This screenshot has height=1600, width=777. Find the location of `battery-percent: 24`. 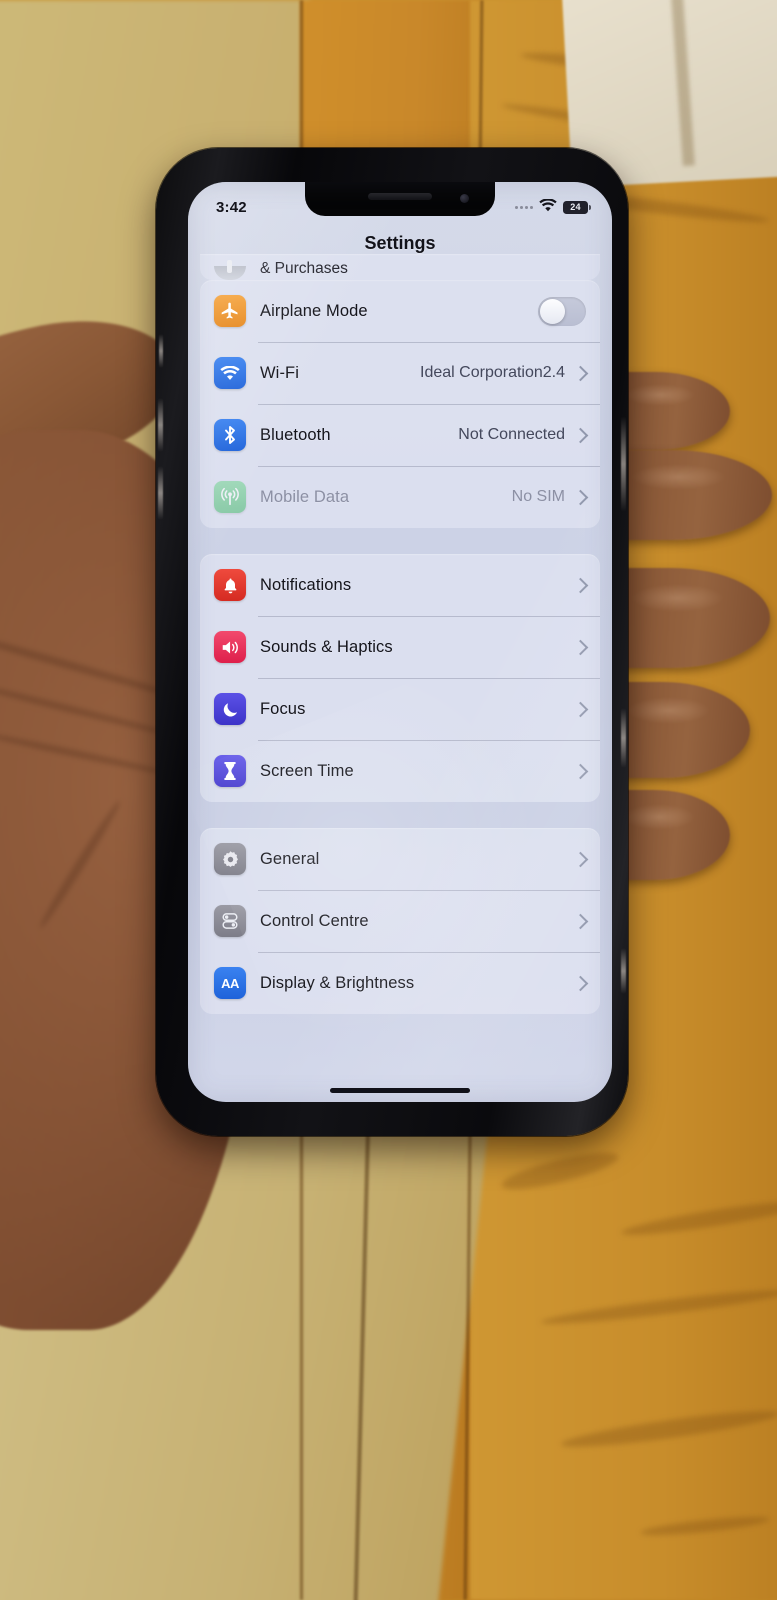

battery-percent: 24 is located at coordinates (575, 206).